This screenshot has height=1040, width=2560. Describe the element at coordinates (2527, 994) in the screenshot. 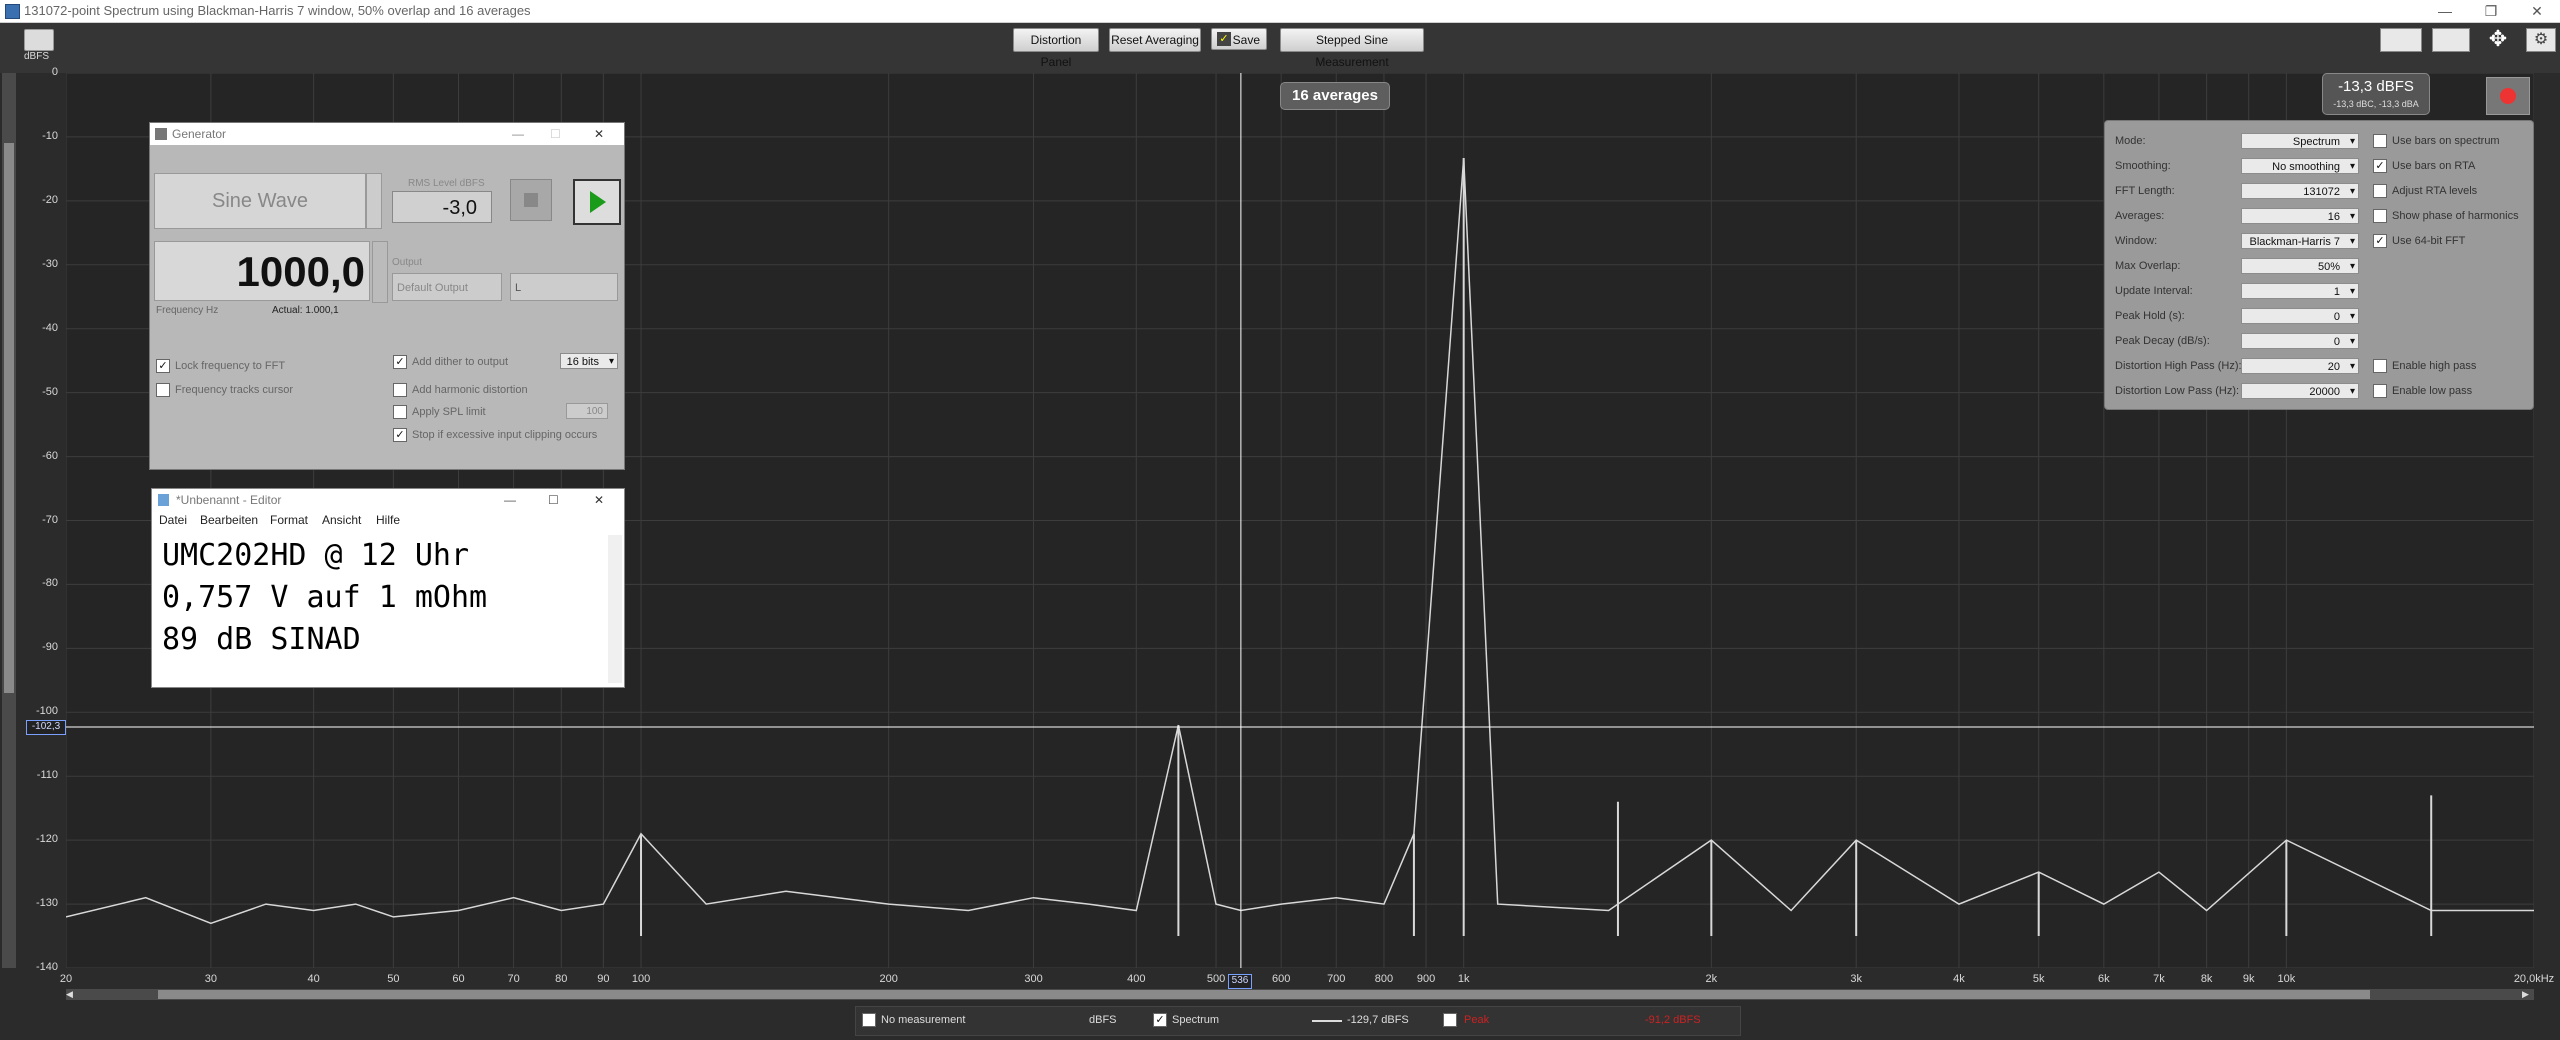

I see `scroll-right-icon: ▶` at that location.